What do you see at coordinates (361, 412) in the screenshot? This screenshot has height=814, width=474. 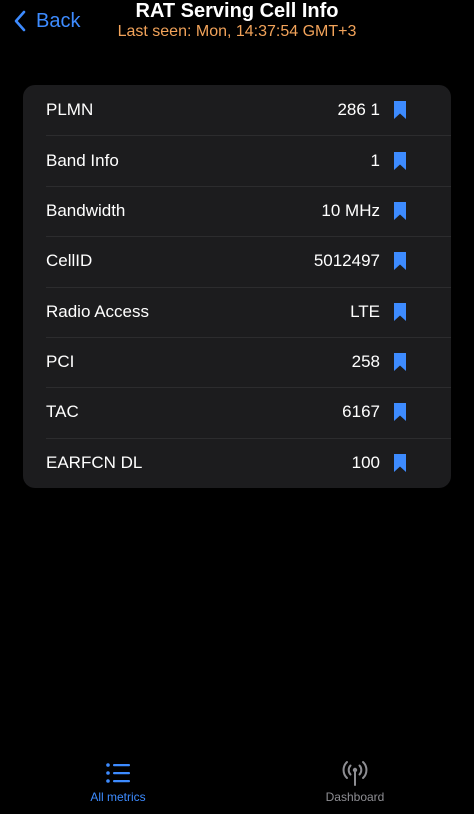 I see `row-value: 6167` at bounding box center [361, 412].